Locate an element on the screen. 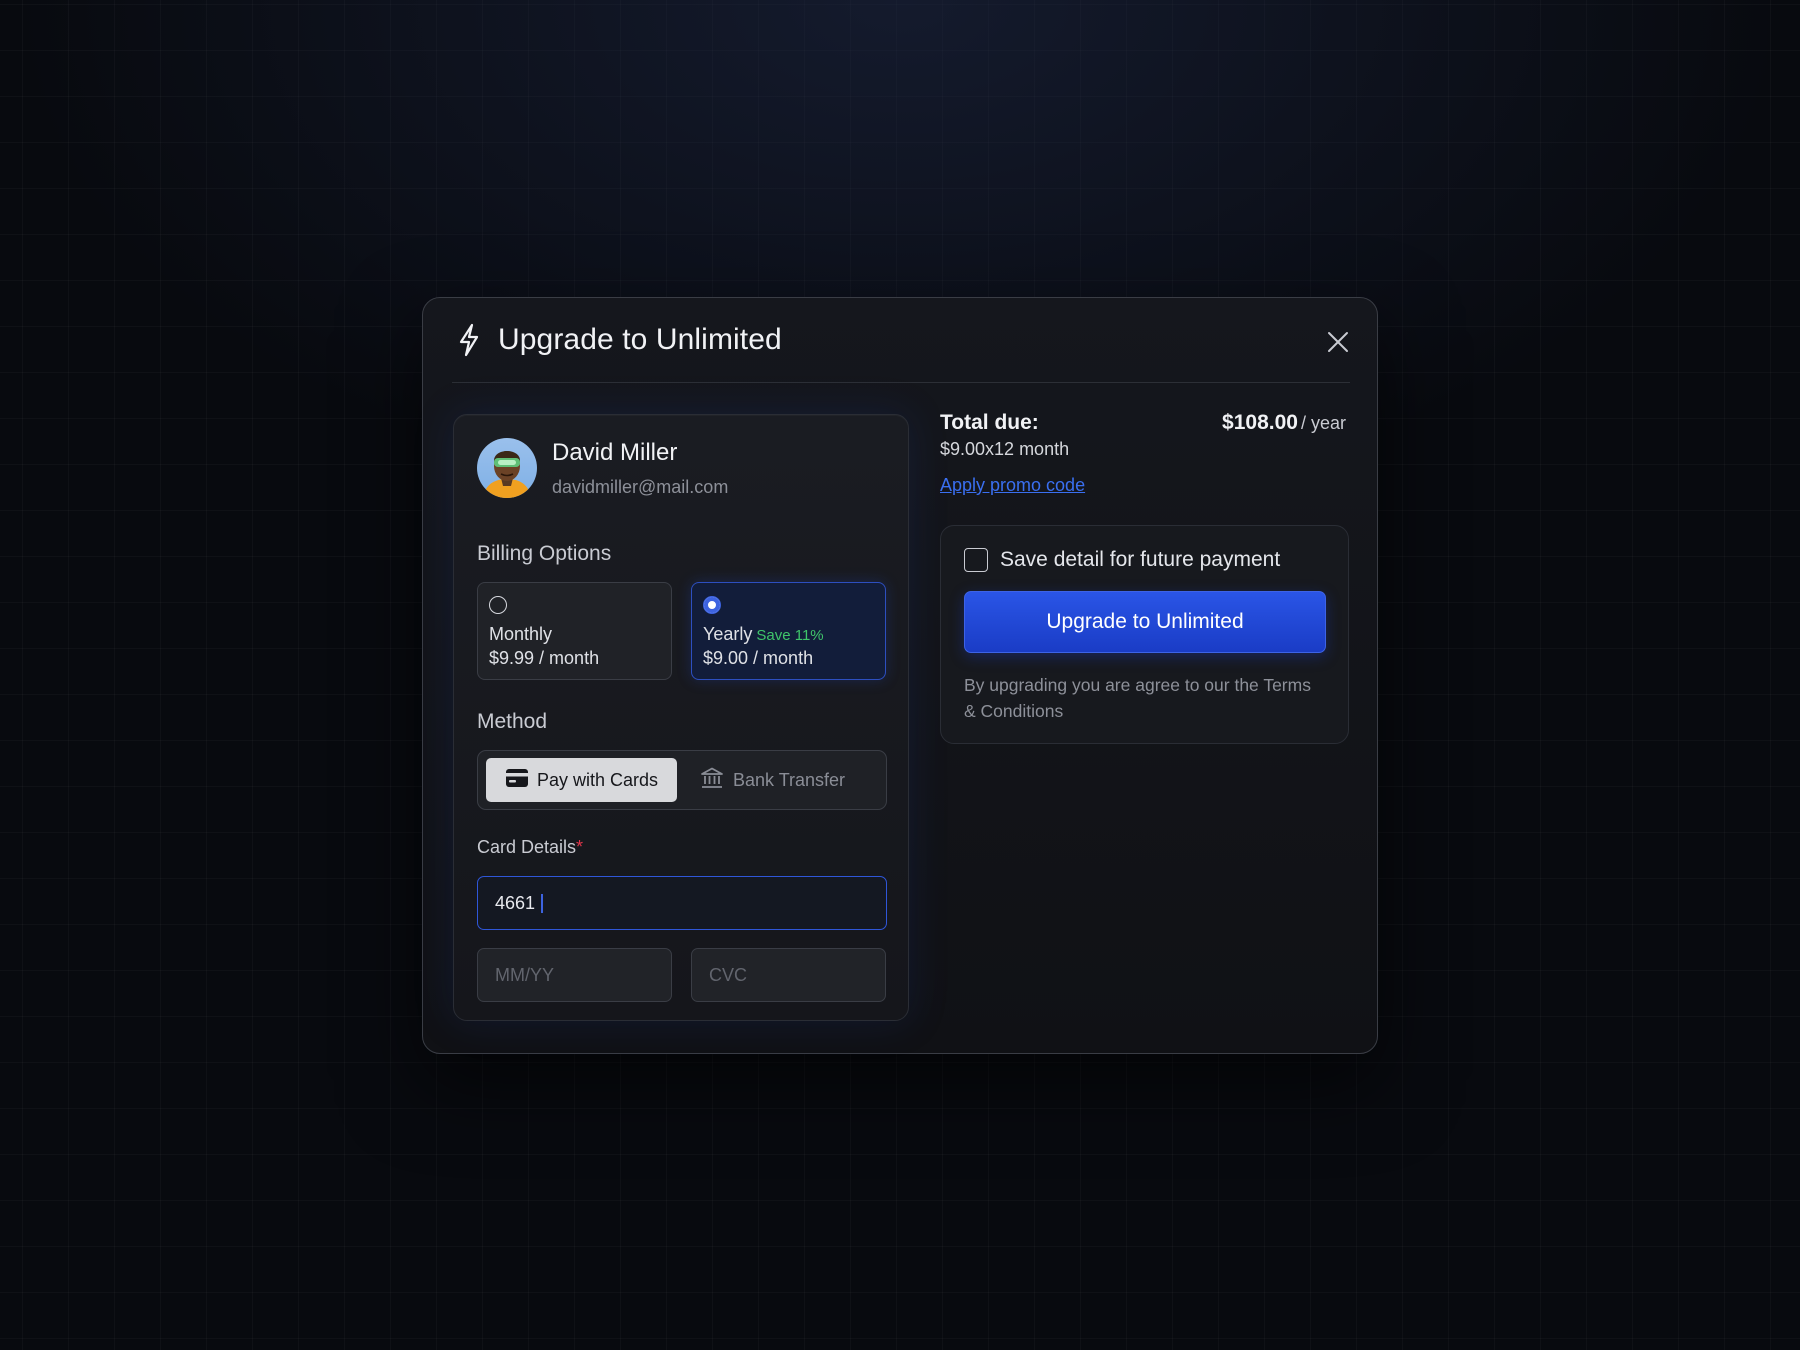 Image resolution: width=1800 pixels, height=1350 pixels. credit-card-icon is located at coordinates (517, 780).